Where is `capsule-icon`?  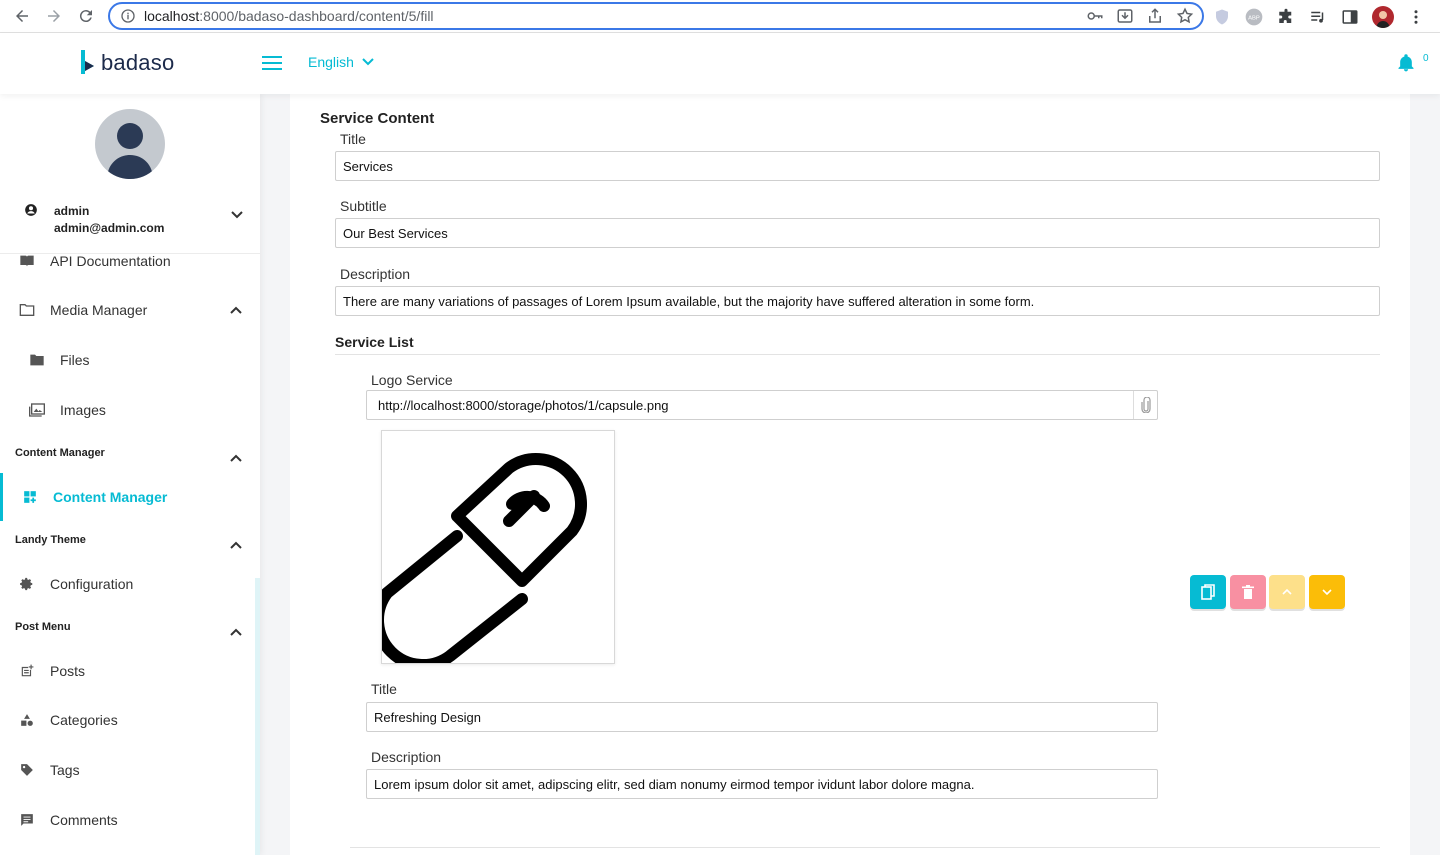
capsule-icon is located at coordinates (479, 562).